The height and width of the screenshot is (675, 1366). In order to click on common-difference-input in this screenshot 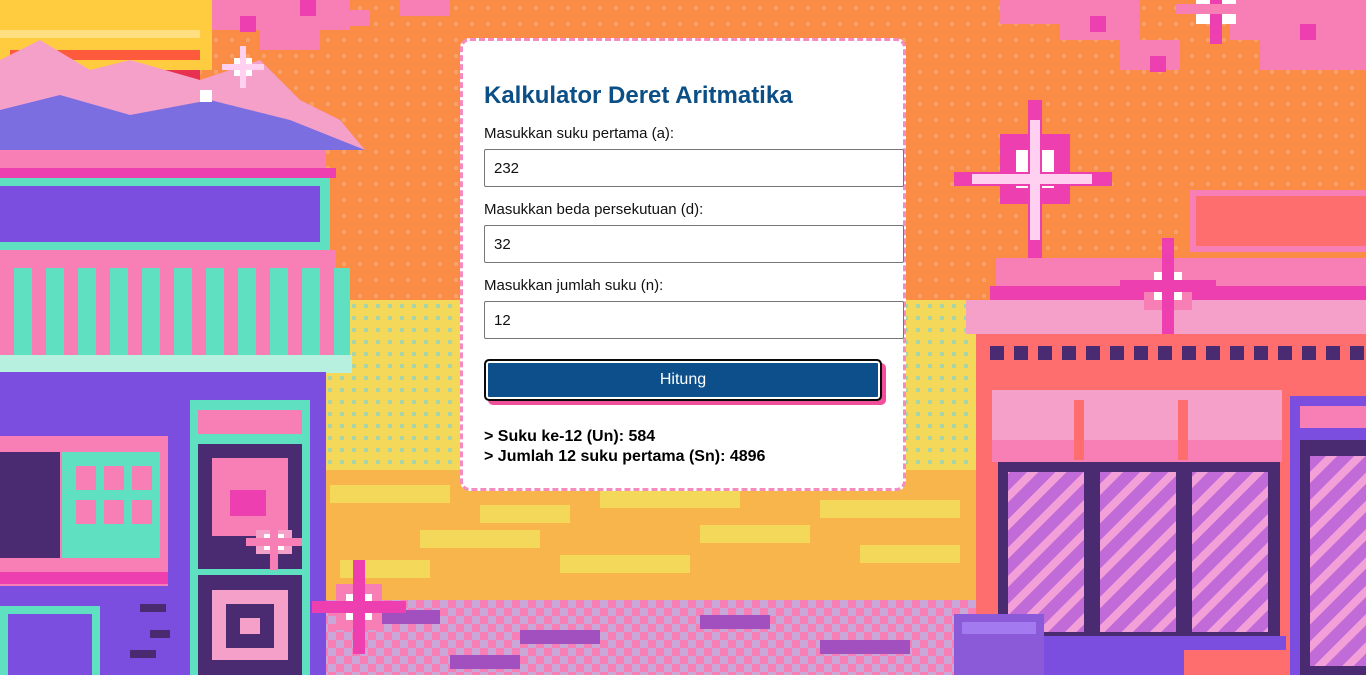, I will do `click(694, 244)`.